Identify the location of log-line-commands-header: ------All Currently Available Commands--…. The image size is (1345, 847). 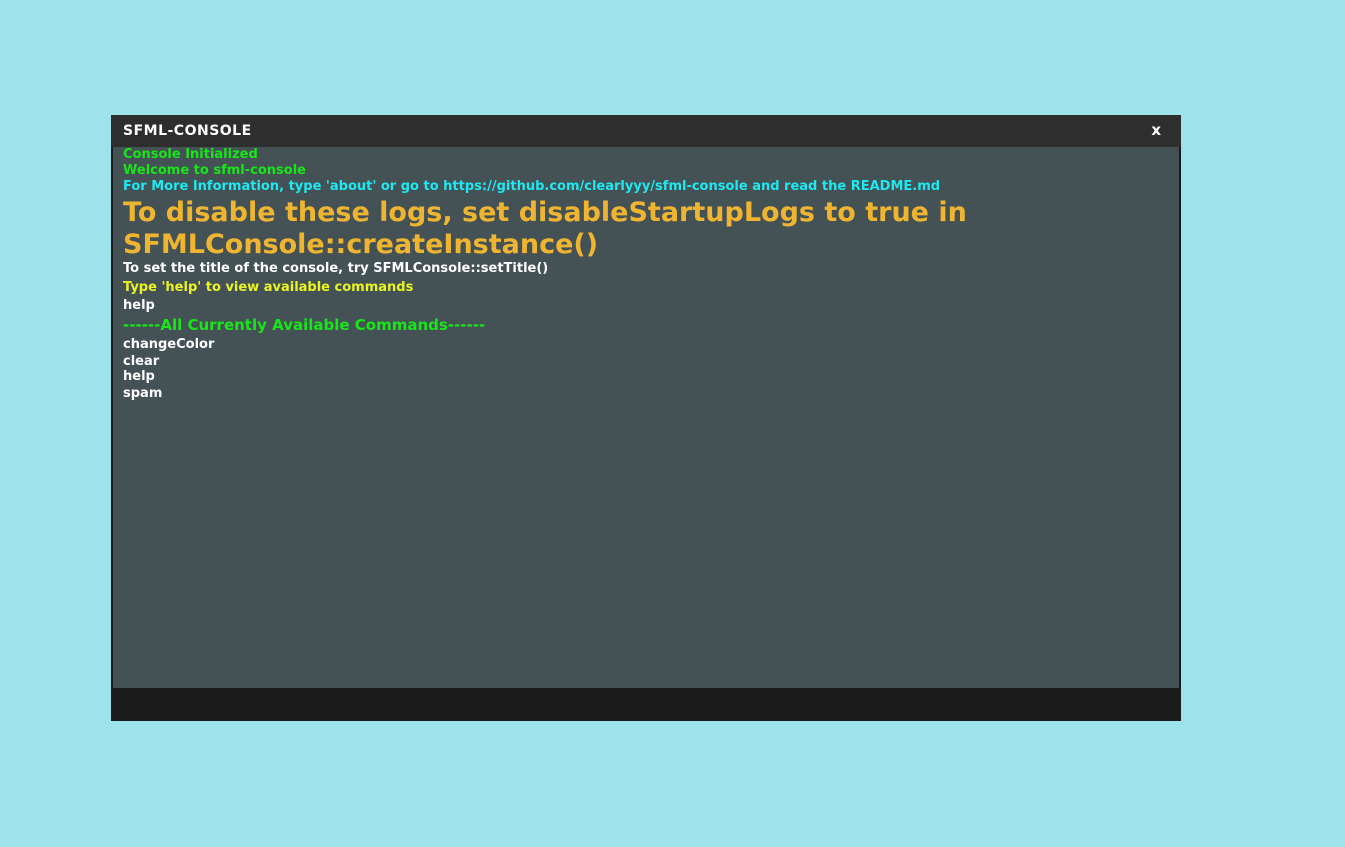
(304, 325).